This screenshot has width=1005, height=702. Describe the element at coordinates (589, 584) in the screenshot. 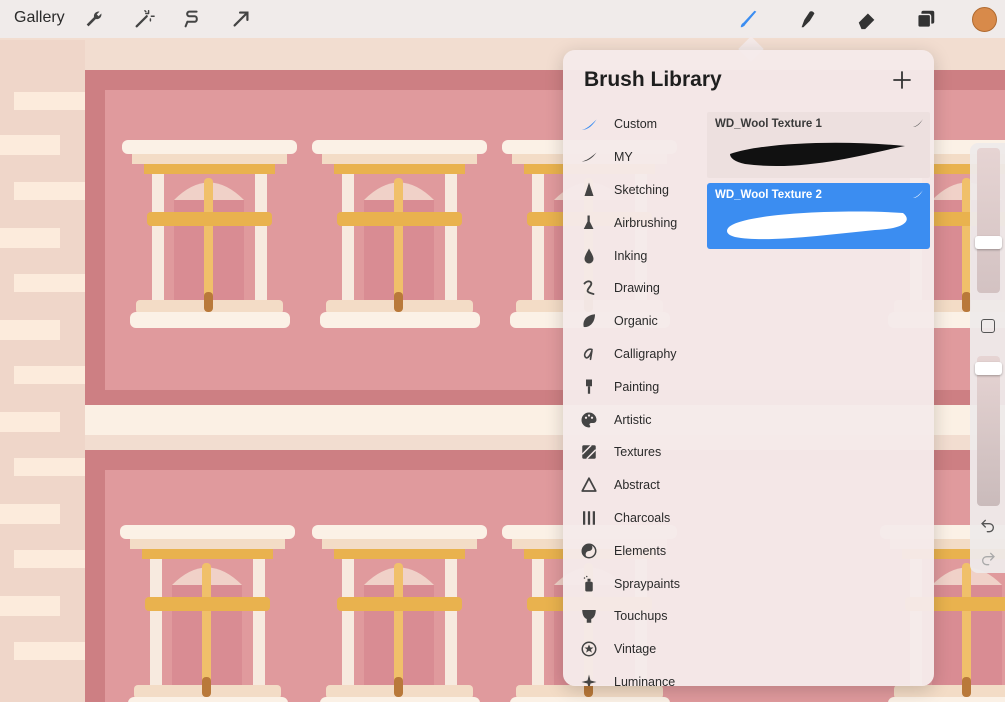

I see `spray-can-icon` at that location.